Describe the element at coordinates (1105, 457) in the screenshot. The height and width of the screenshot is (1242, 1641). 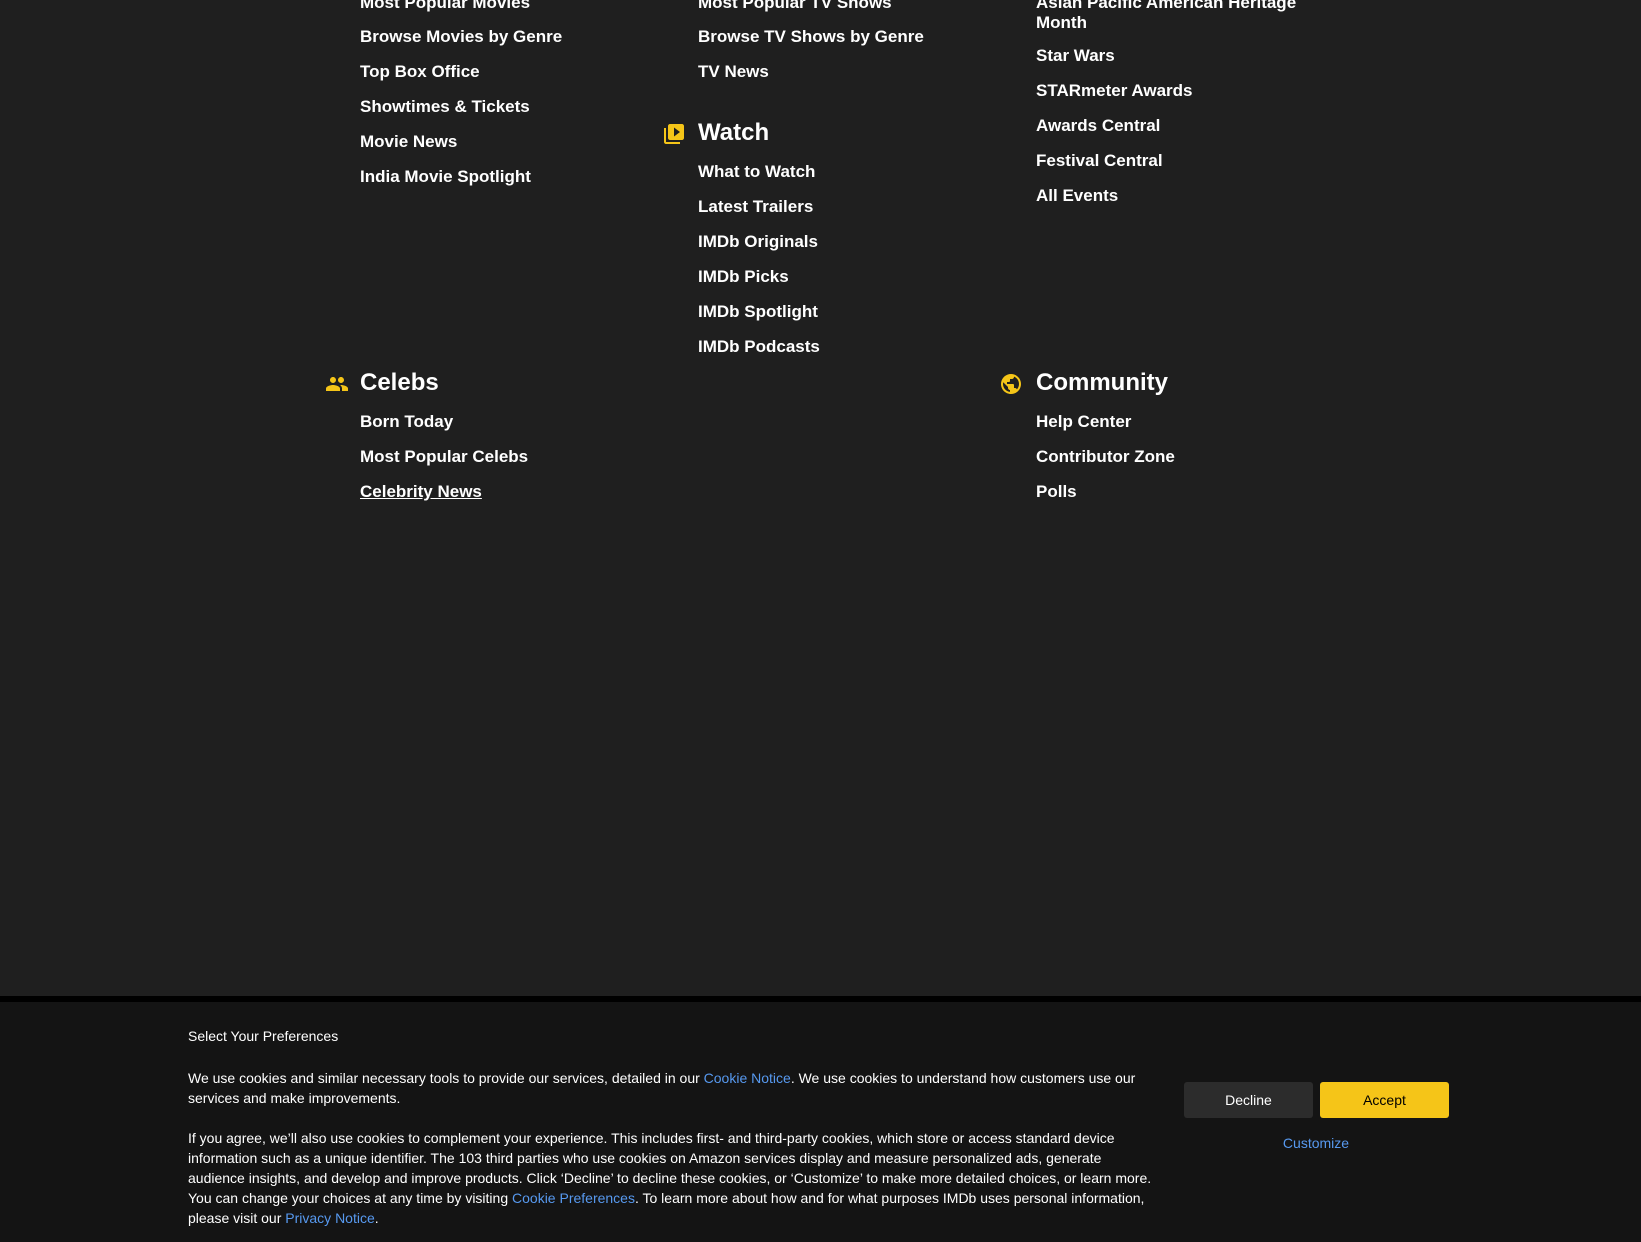
I see `menu-link-contributor-zone: Contributor Zone` at that location.